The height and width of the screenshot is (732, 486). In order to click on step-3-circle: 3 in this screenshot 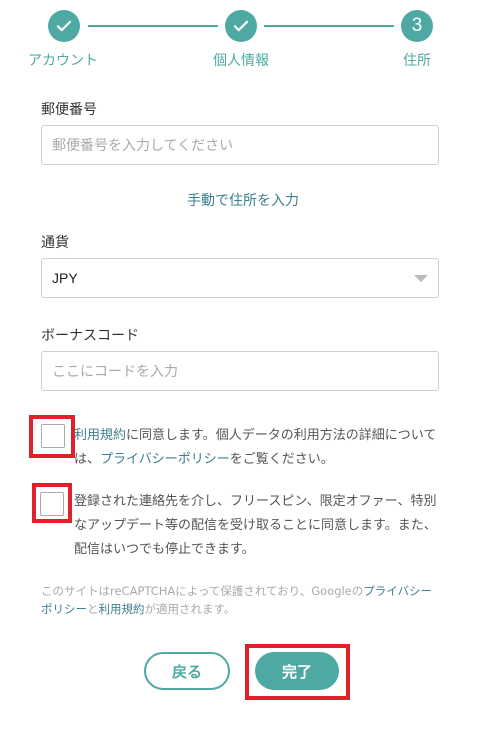, I will do `click(417, 26)`.